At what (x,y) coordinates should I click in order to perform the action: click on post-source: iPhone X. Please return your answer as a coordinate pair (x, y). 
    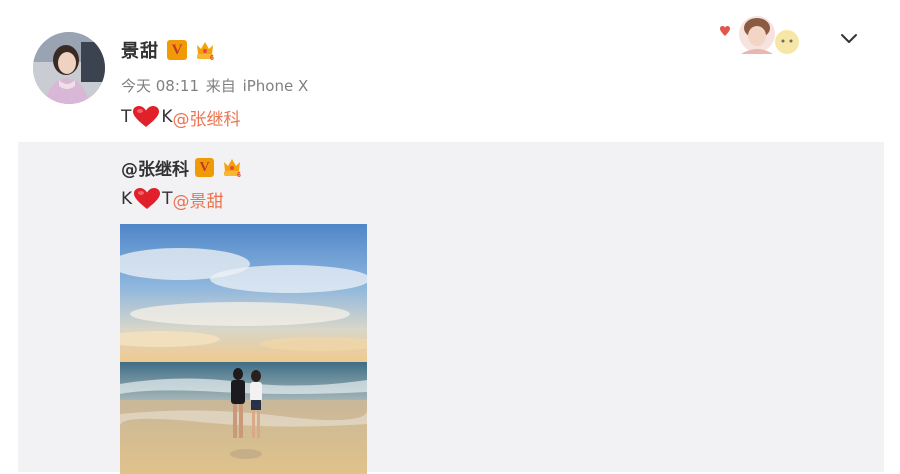
    Looking at the image, I should click on (276, 86).